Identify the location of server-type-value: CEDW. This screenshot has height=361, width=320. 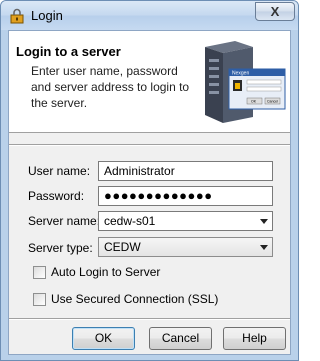
(122, 247).